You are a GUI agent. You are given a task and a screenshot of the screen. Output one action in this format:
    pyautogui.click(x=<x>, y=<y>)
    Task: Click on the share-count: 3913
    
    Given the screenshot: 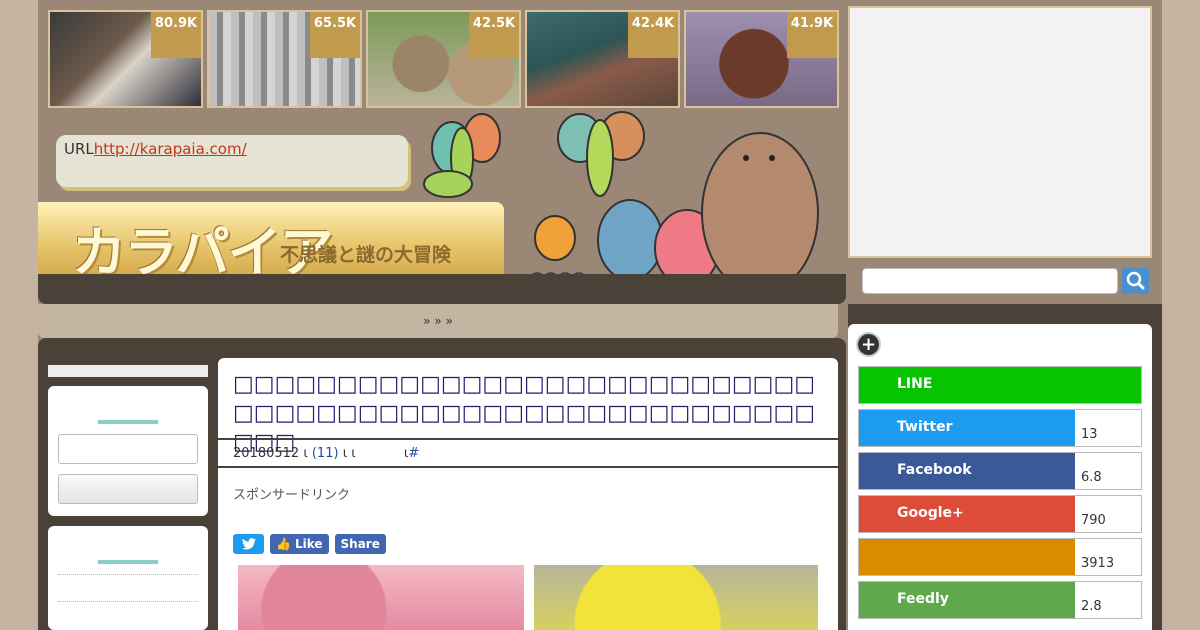 What is the action you would take?
    pyautogui.click(x=1098, y=563)
    